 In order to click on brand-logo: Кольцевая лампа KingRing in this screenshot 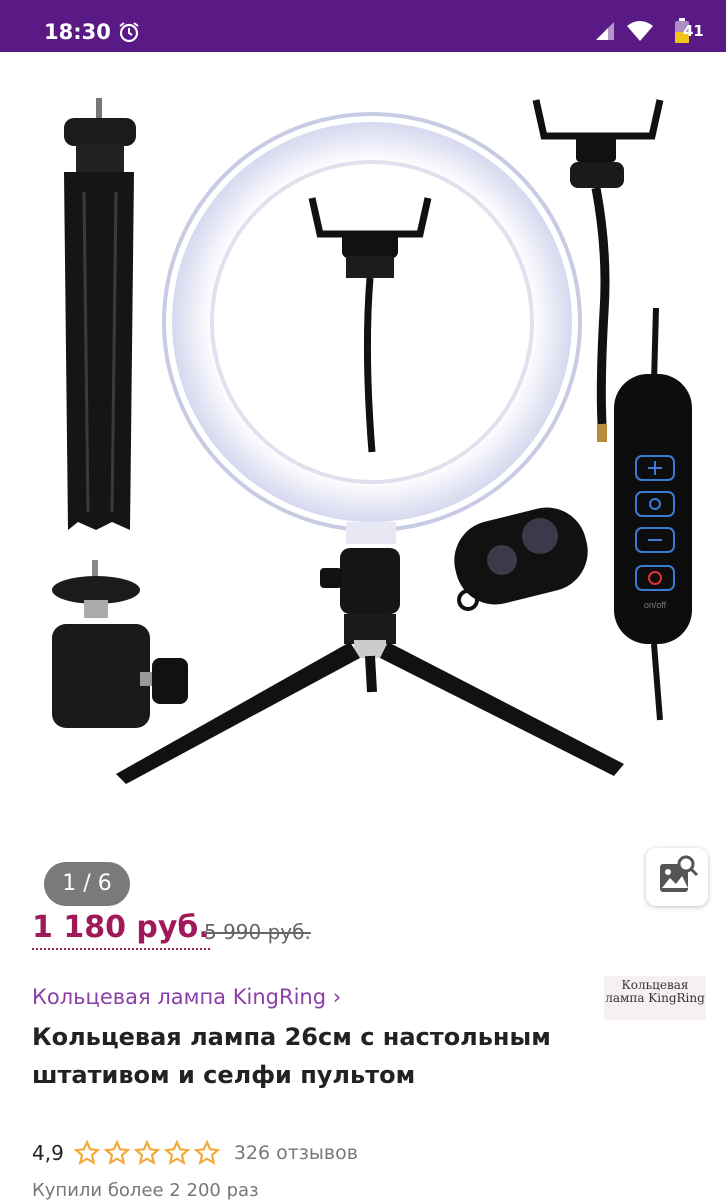, I will do `click(655, 998)`.